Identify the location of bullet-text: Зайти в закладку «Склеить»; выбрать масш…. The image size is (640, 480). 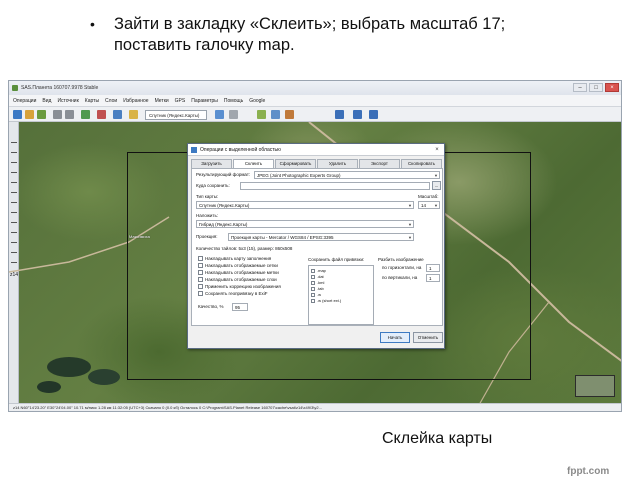
(354, 35).